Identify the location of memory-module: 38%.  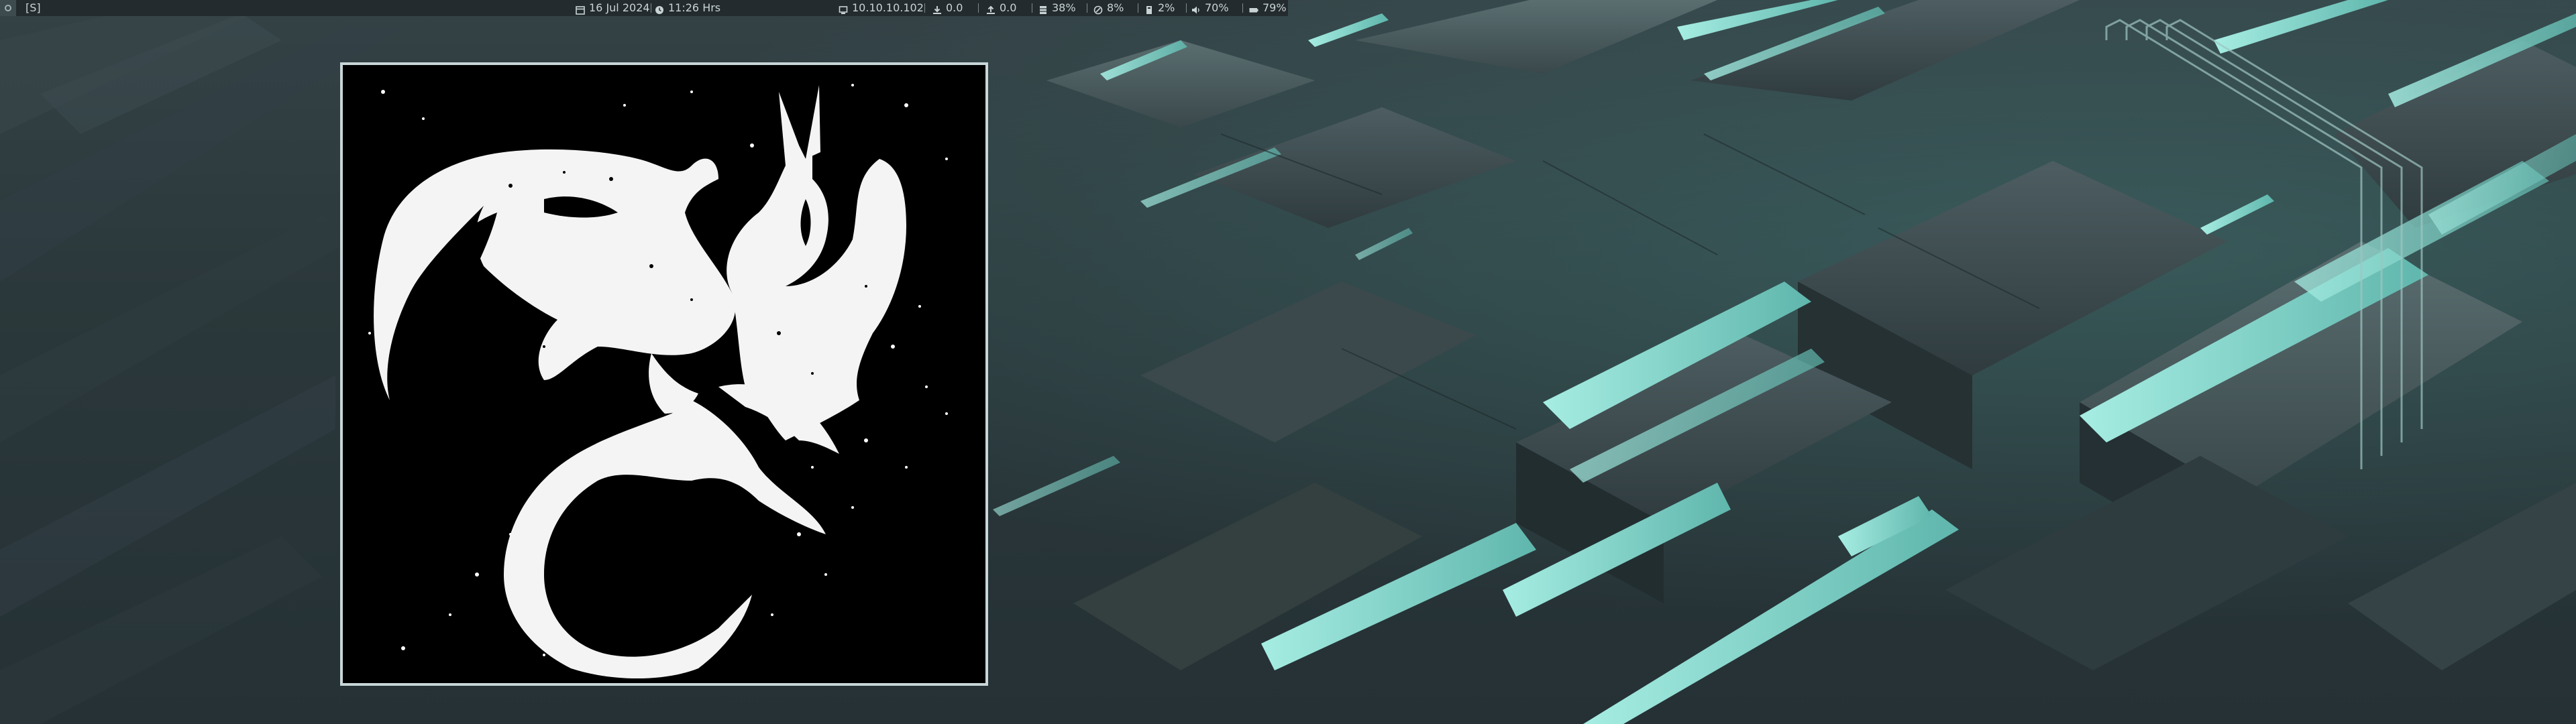
(1057, 8).